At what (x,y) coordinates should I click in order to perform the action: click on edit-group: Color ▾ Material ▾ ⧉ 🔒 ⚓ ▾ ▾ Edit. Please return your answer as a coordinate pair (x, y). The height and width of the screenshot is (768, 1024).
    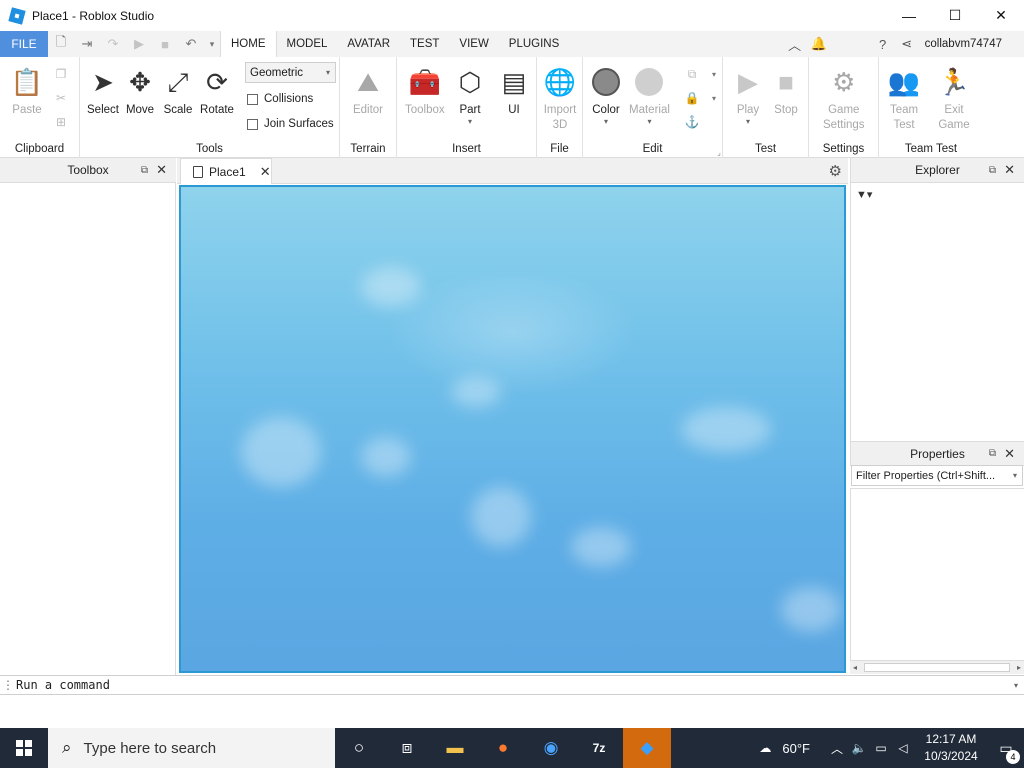
    Looking at the image, I should click on (653, 107).